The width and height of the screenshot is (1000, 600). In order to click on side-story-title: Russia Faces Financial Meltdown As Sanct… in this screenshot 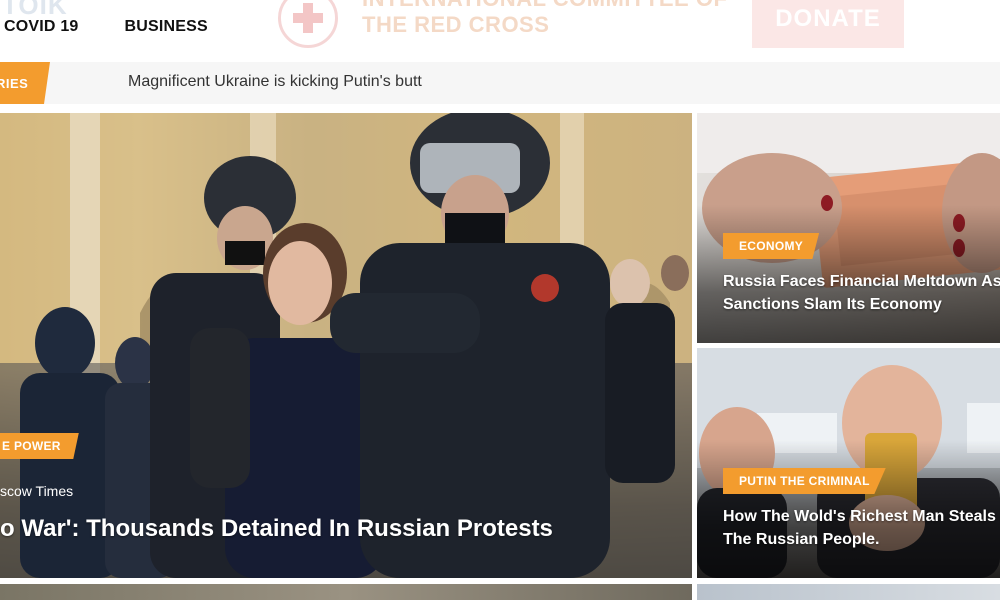, I will do `click(861, 293)`.